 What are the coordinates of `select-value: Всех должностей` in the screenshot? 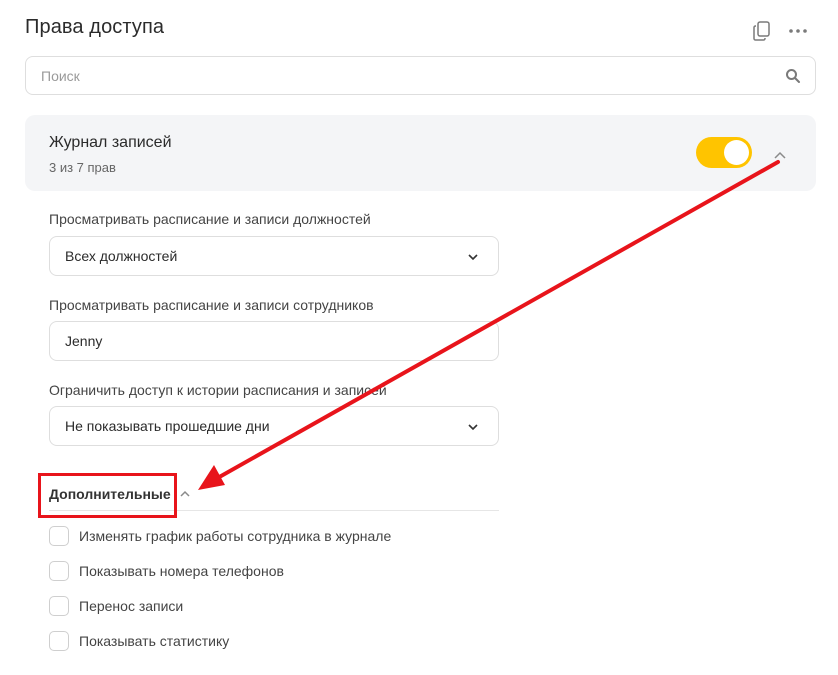 It's located at (121, 256).